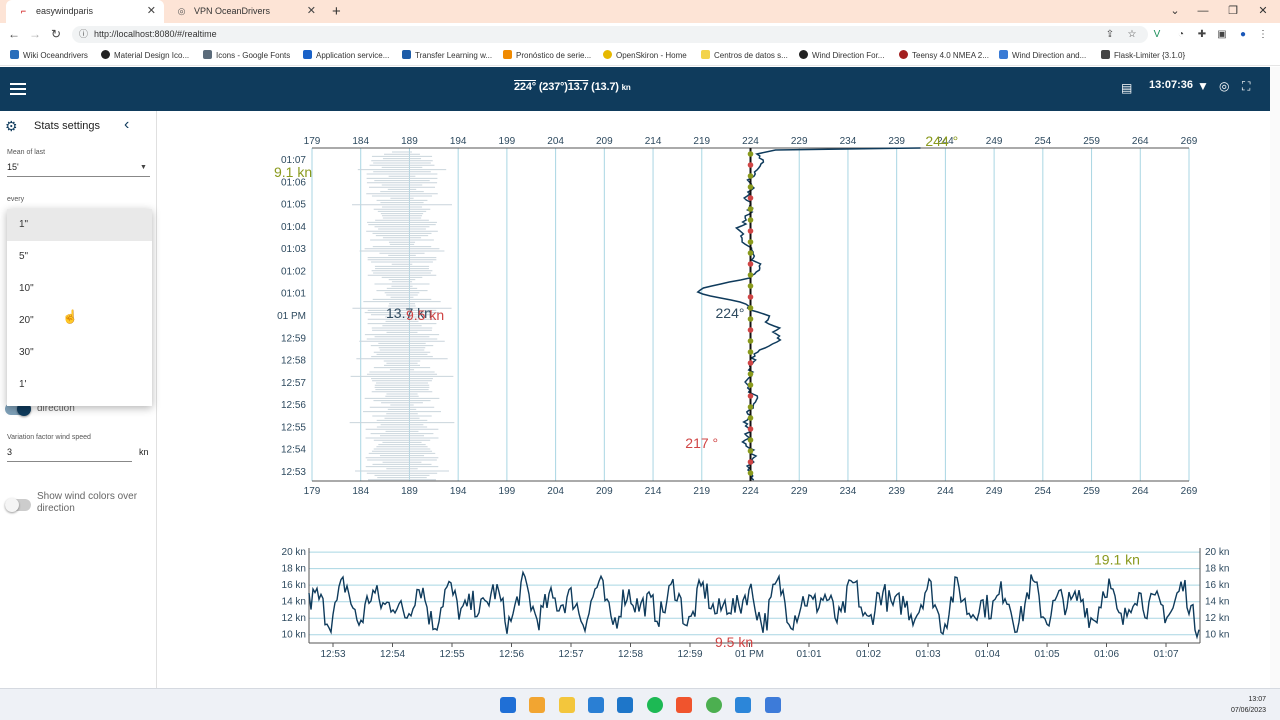 The width and height of the screenshot is (1280, 720). What do you see at coordinates (714, 705) in the screenshot?
I see `chrome-icon` at bounding box center [714, 705].